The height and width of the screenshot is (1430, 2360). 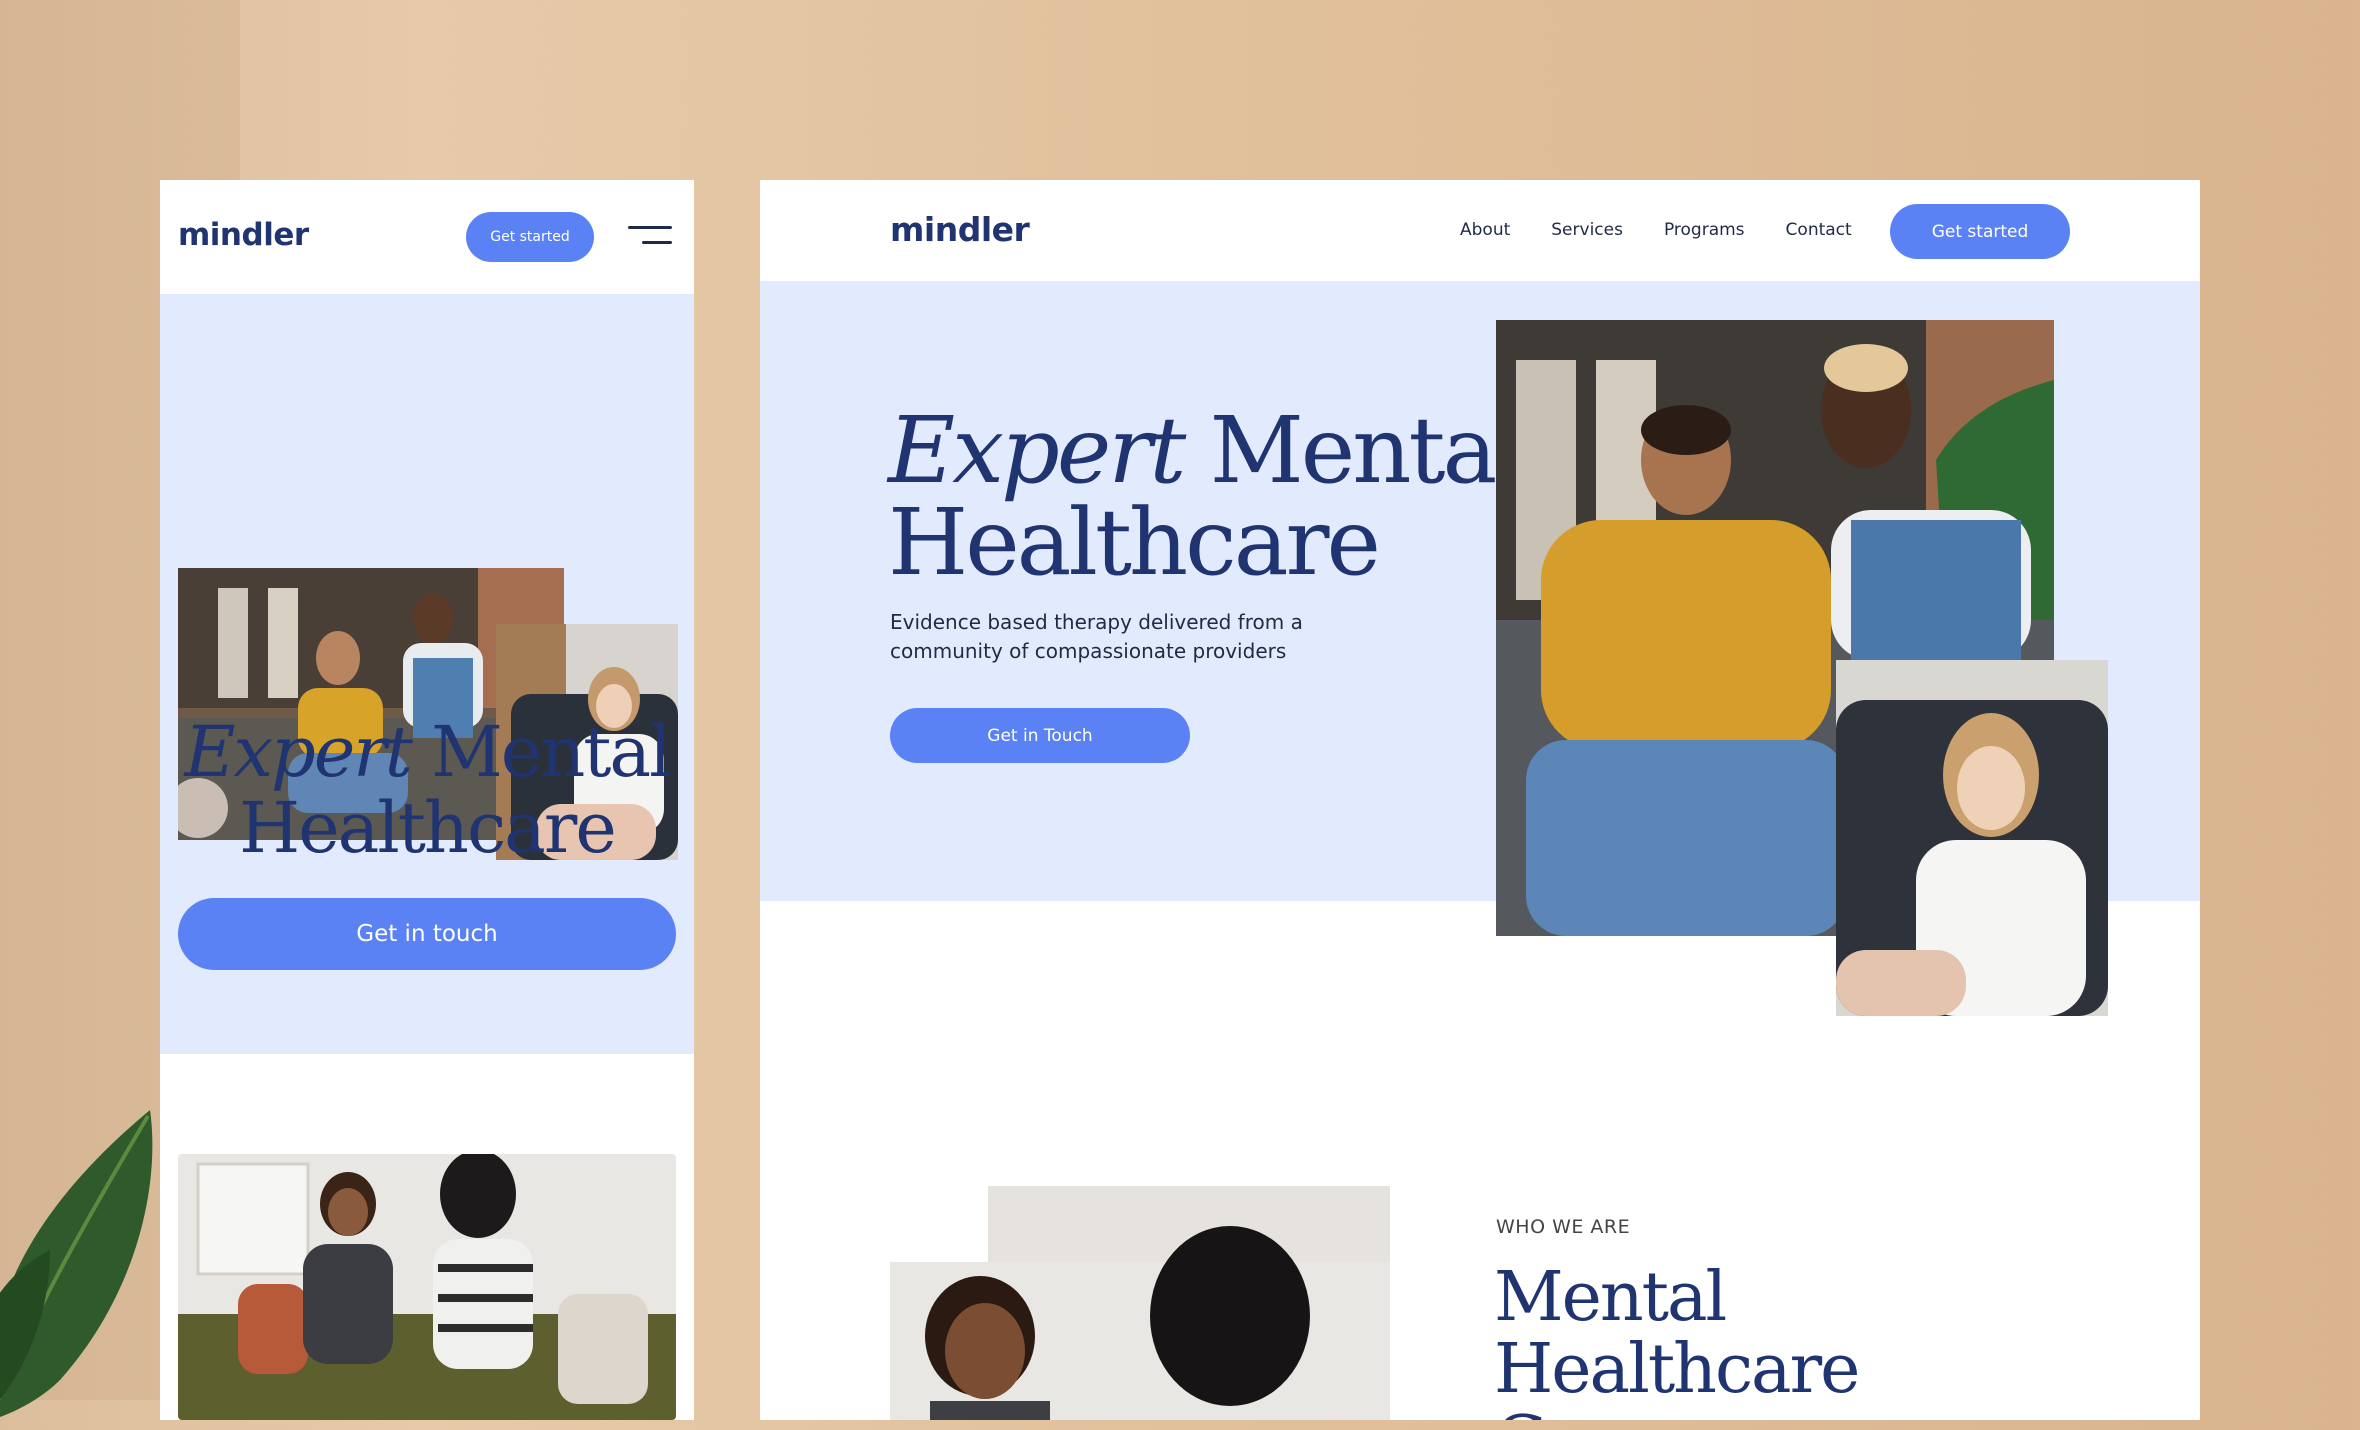 I want to click on desktop-get-started-button: Get started, so click(x=1980, y=231).